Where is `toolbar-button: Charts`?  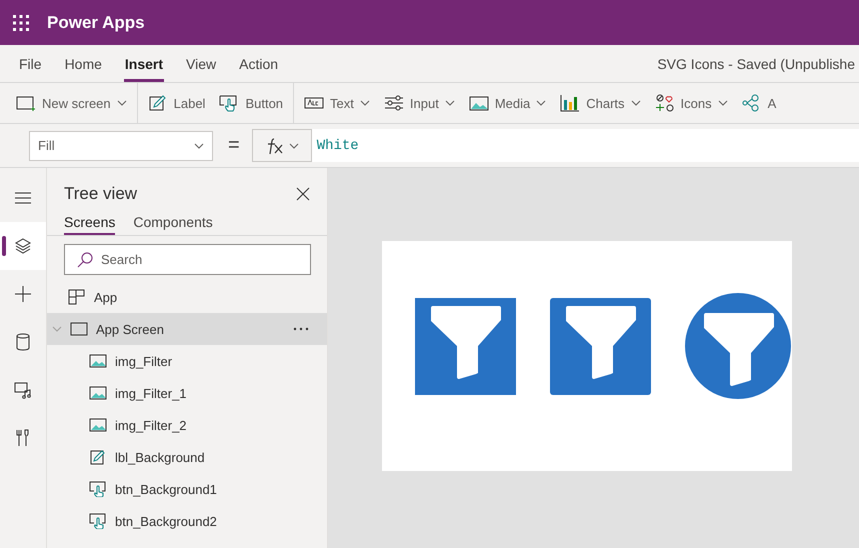
toolbar-button: Charts is located at coordinates (607, 103).